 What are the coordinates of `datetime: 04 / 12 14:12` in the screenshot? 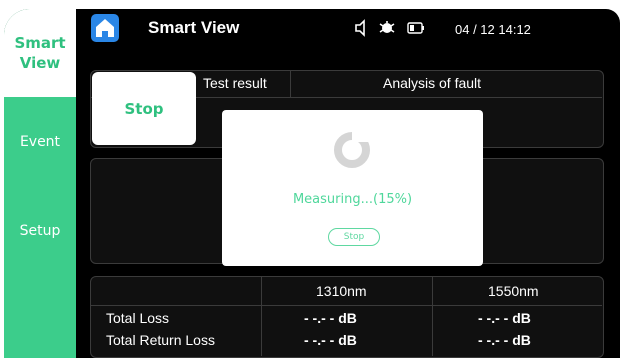 It's located at (493, 29).